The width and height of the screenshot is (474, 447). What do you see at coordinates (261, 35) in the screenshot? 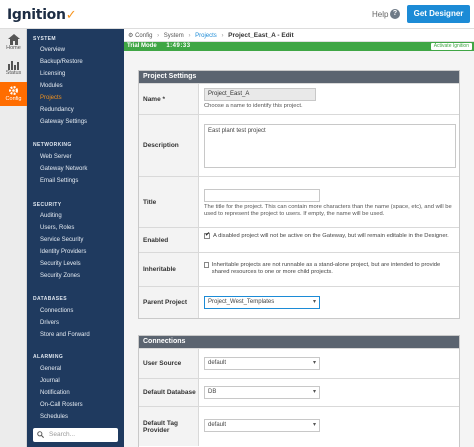
I see `breadcrumb-current: Project_East_A - Edit` at bounding box center [261, 35].